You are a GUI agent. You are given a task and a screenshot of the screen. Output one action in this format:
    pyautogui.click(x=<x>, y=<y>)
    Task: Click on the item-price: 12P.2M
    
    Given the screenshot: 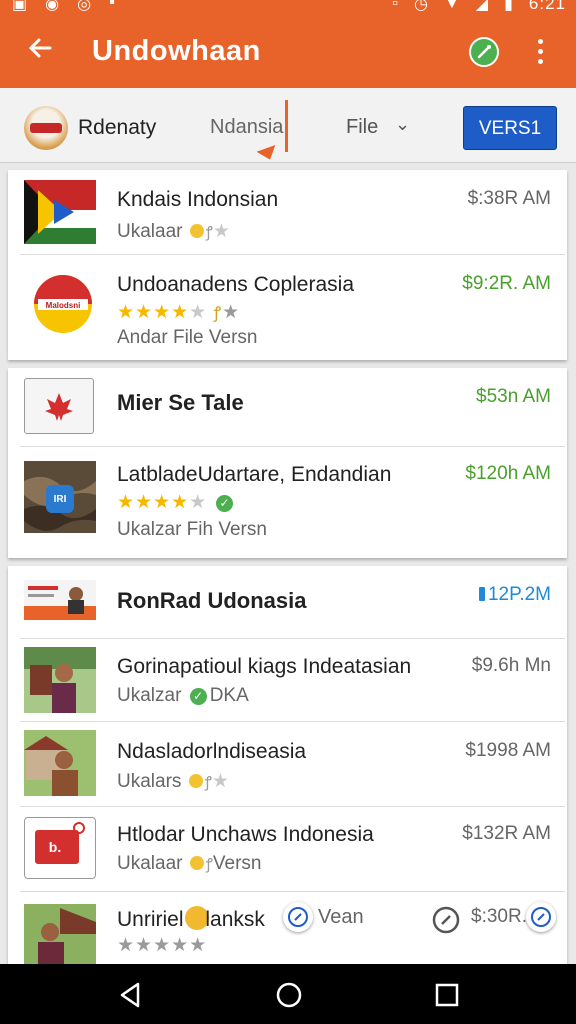 What is the action you would take?
    pyautogui.click(x=514, y=595)
    